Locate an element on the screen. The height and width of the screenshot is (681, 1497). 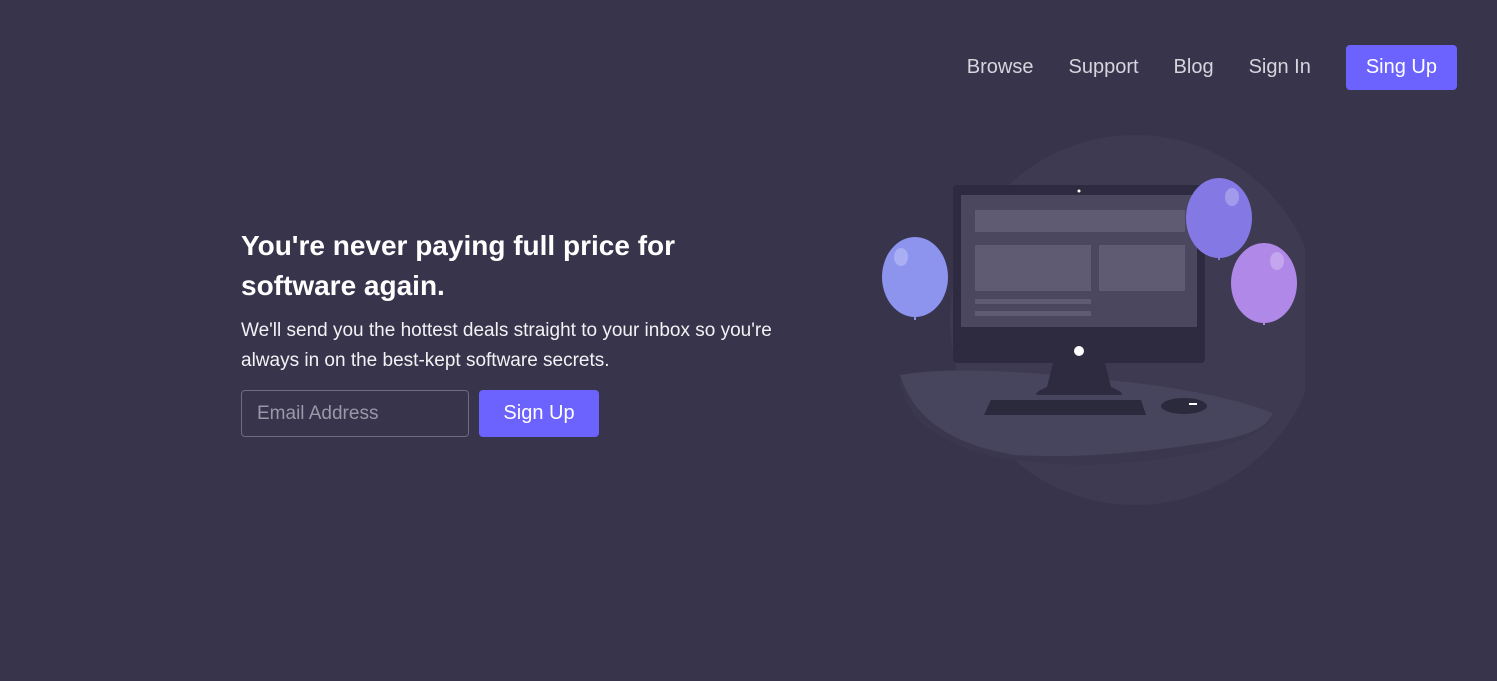
balloon-purple-shine is located at coordinates (1277, 261).